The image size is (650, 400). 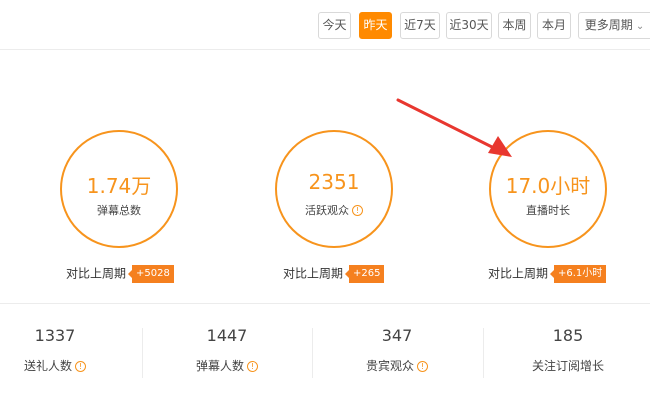 What do you see at coordinates (454, 127) in the screenshot?
I see `annotation-arrow` at bounding box center [454, 127].